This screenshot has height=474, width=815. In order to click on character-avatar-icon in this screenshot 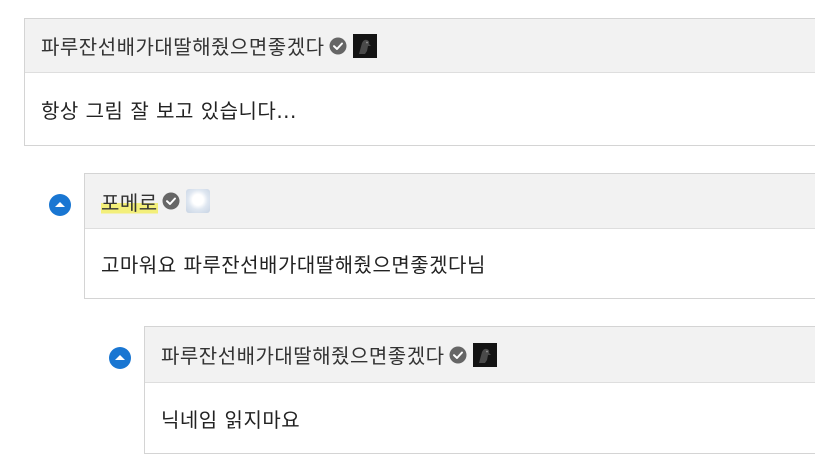, I will do `click(197, 201)`.